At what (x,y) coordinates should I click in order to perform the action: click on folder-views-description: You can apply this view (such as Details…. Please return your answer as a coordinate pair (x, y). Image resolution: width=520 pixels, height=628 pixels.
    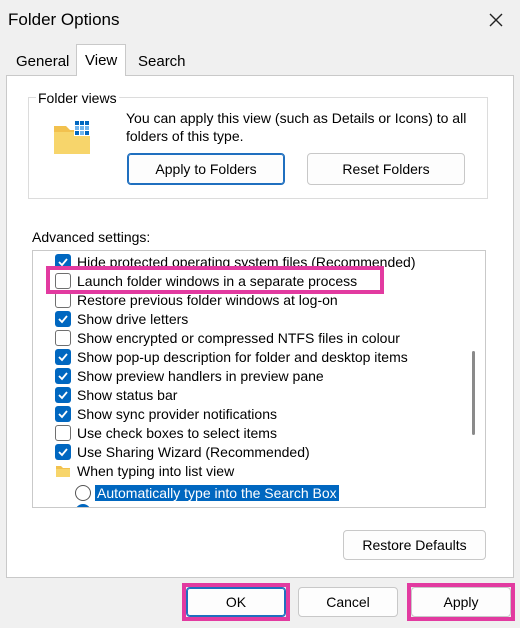
    Looking at the image, I should click on (296, 127).